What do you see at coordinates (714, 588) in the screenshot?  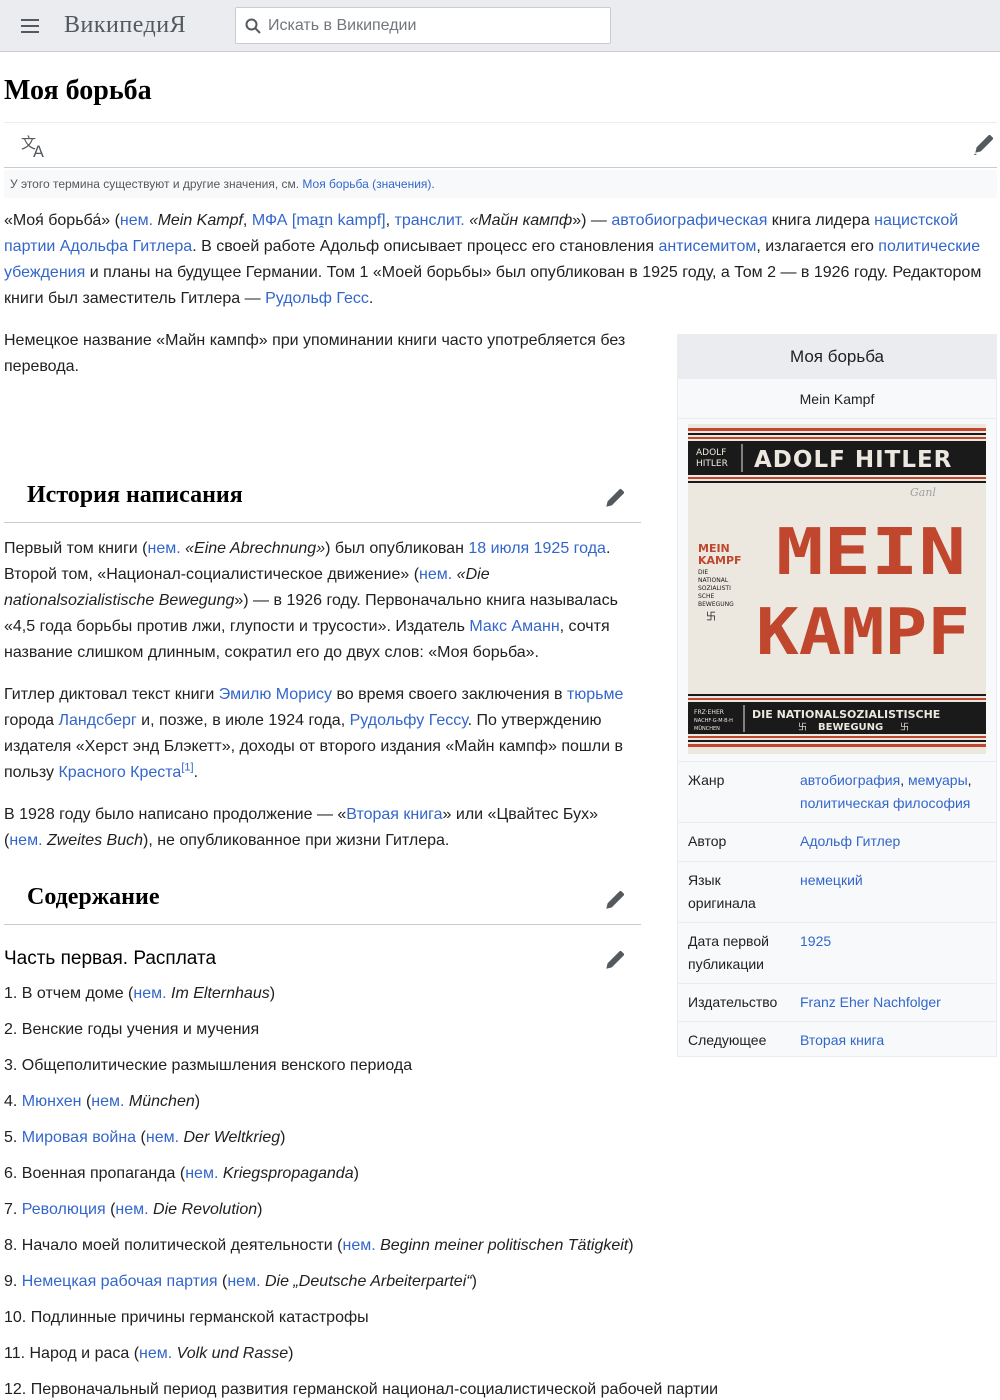 I see `cover-side-text: SOZIALISTI` at bounding box center [714, 588].